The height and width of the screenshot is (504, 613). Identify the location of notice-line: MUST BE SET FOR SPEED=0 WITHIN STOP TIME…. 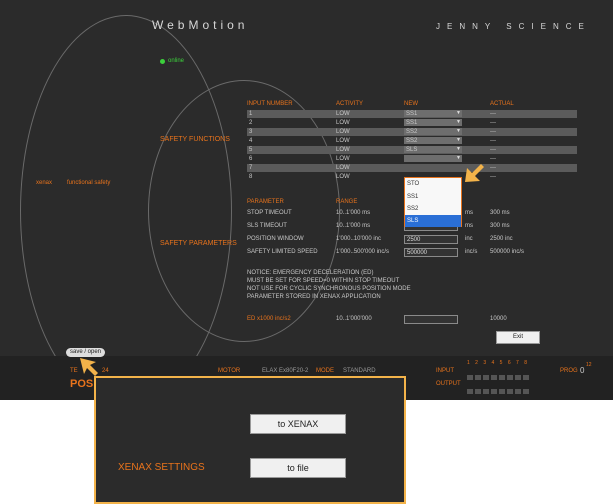
(323, 281).